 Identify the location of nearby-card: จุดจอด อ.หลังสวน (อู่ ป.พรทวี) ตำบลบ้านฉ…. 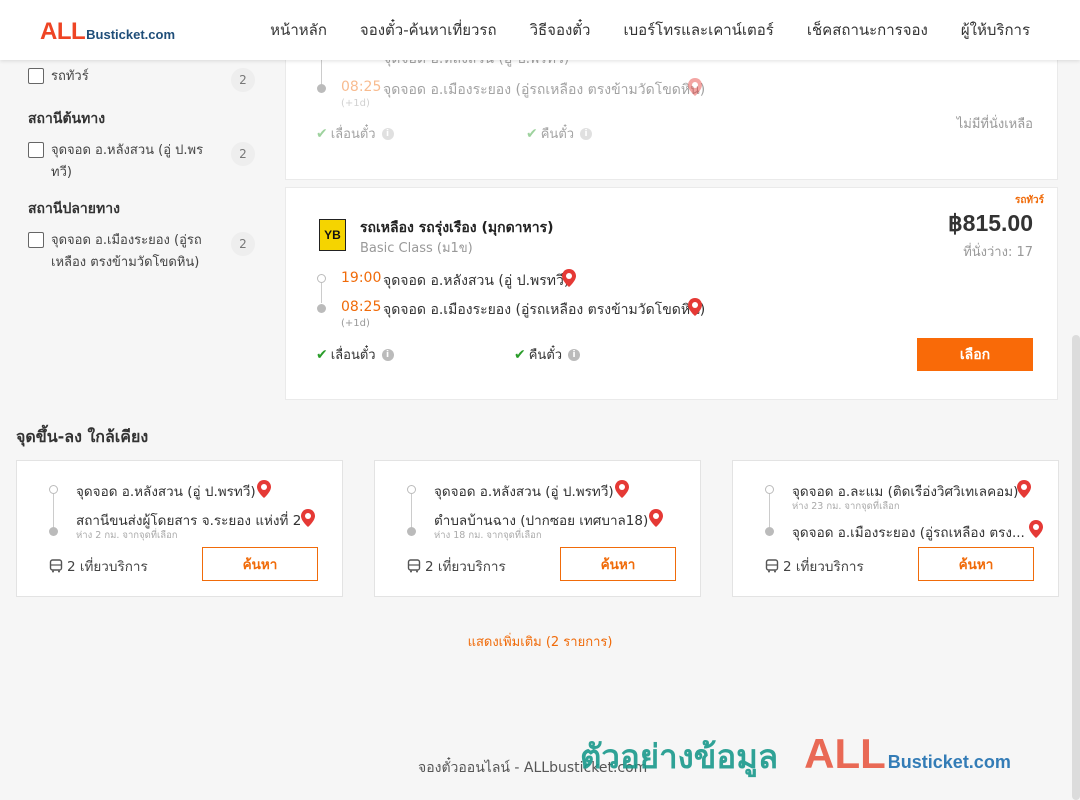
(537, 528).